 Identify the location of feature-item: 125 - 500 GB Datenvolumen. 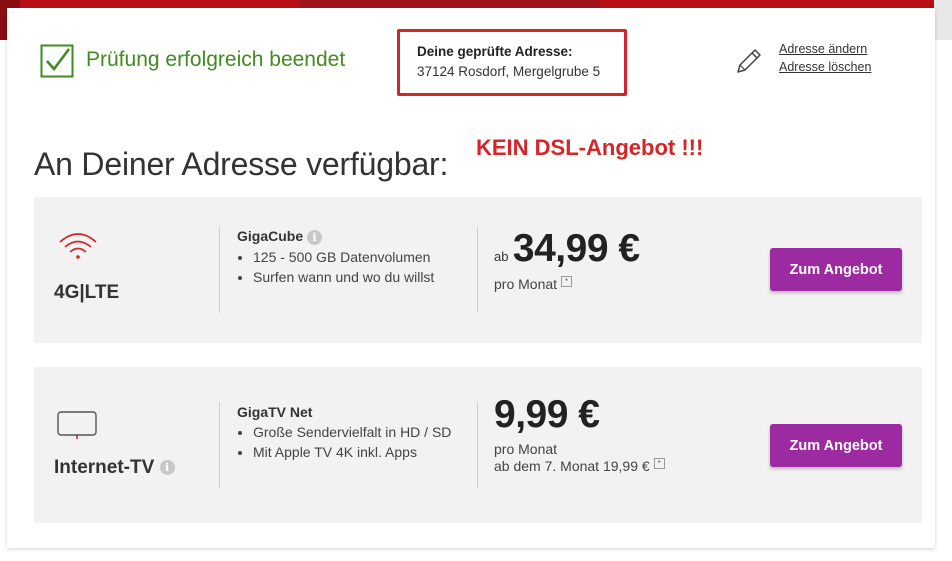
(343, 257).